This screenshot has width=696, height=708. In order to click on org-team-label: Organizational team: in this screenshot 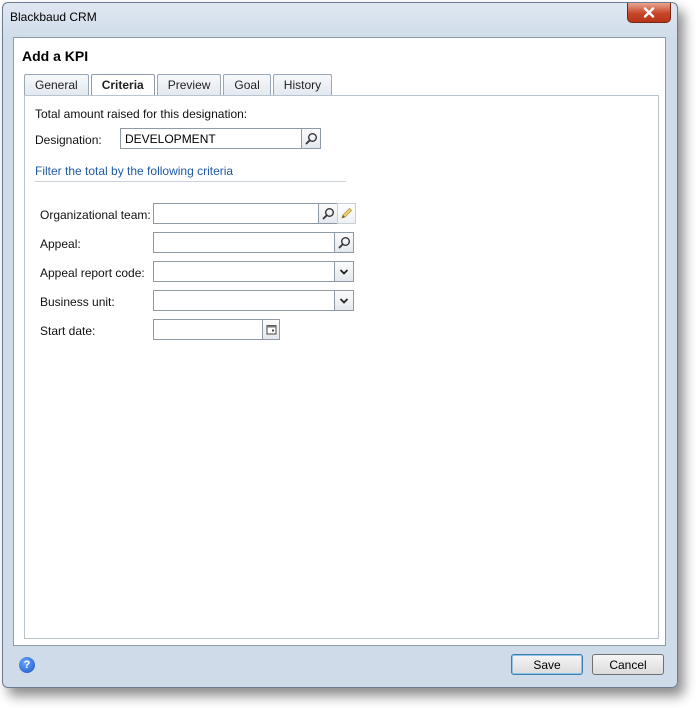, I will do `click(95, 215)`.